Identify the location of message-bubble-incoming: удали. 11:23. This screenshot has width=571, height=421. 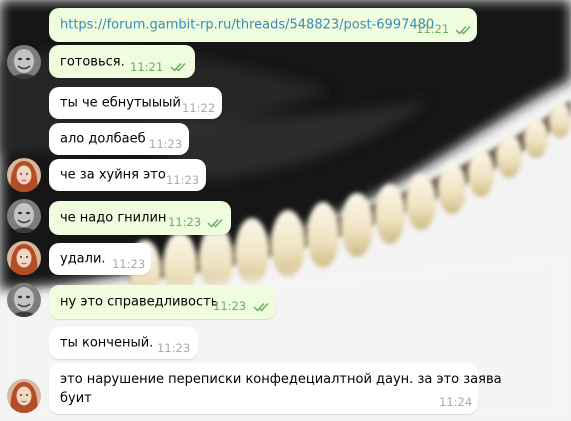
(100, 259).